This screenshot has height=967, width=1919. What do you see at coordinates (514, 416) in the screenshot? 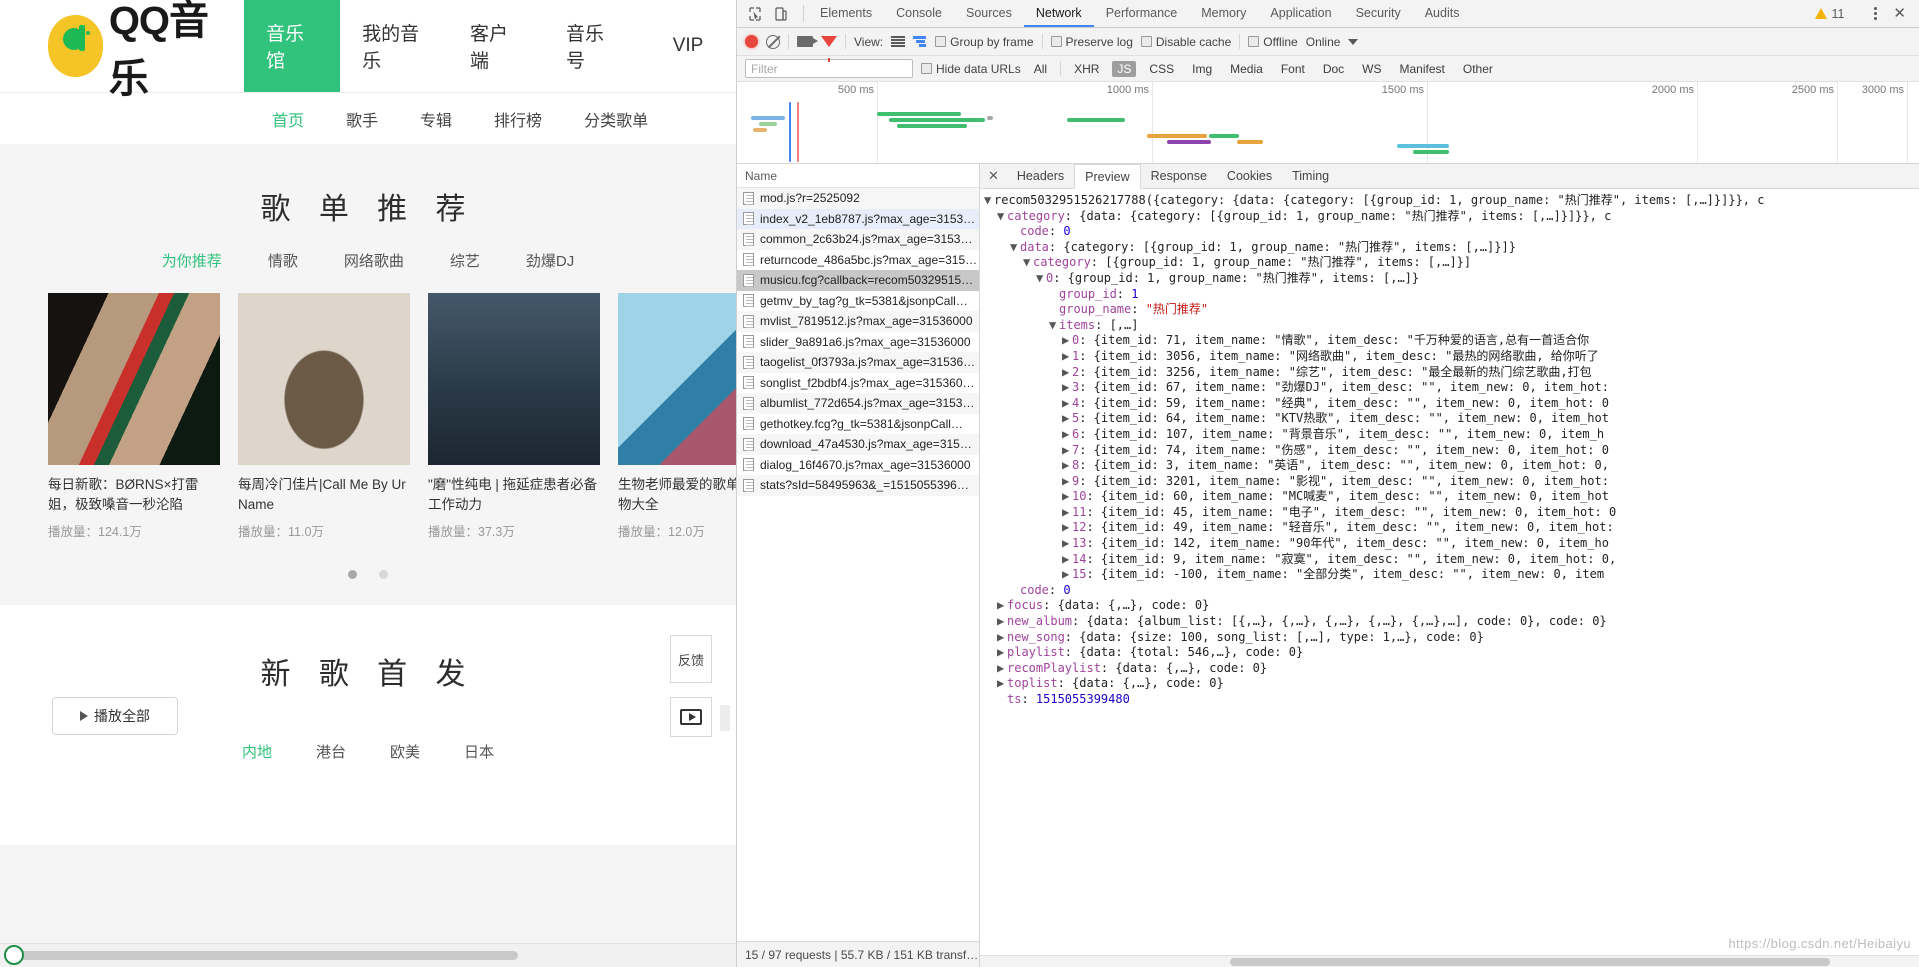
I see `playlist-card: "磨"性纯电 | 拖延症患者必备工作动力 播放量：37.3万` at bounding box center [514, 416].